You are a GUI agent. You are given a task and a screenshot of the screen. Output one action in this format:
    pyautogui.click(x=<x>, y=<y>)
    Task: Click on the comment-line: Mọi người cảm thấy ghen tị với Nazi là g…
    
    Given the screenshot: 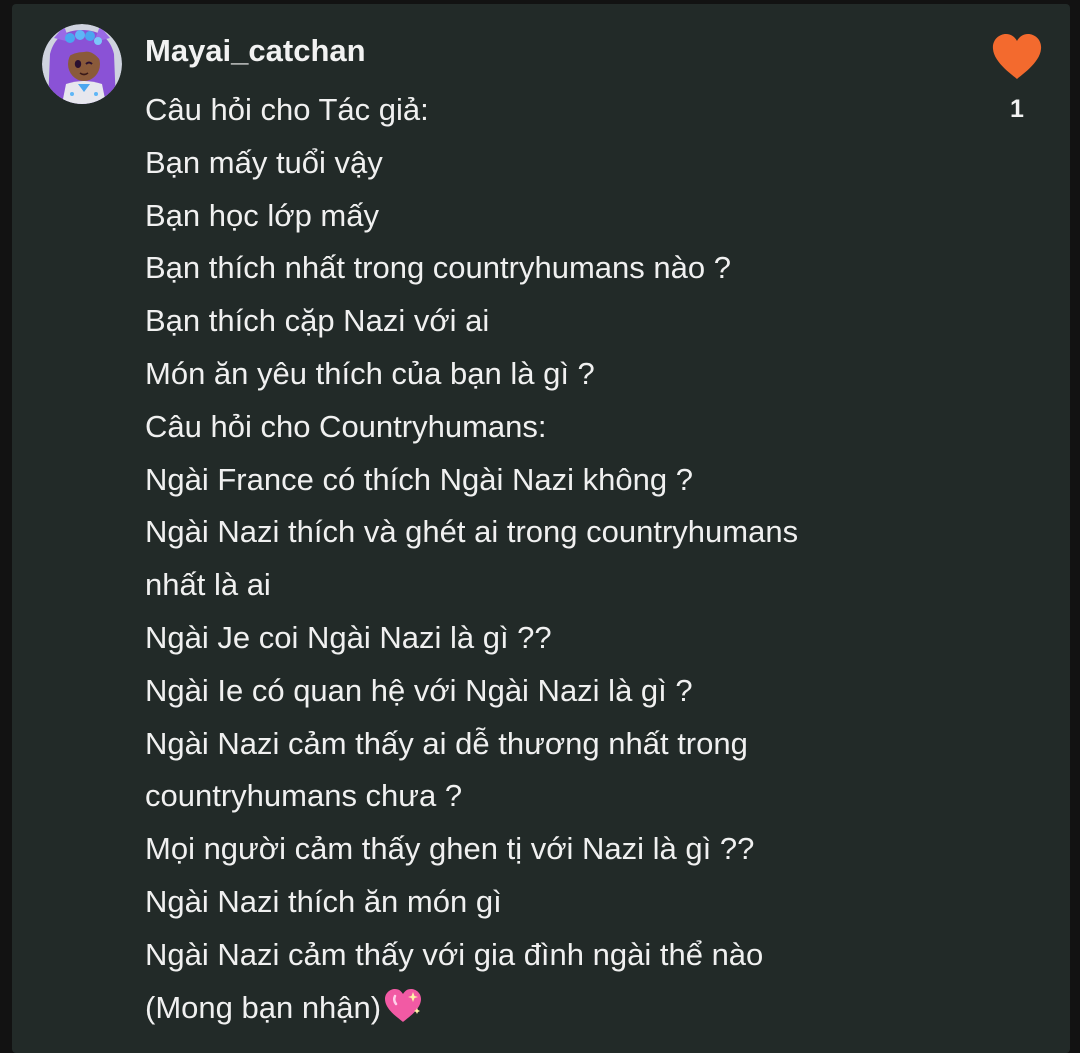 What is the action you would take?
    pyautogui.click(x=525, y=849)
    